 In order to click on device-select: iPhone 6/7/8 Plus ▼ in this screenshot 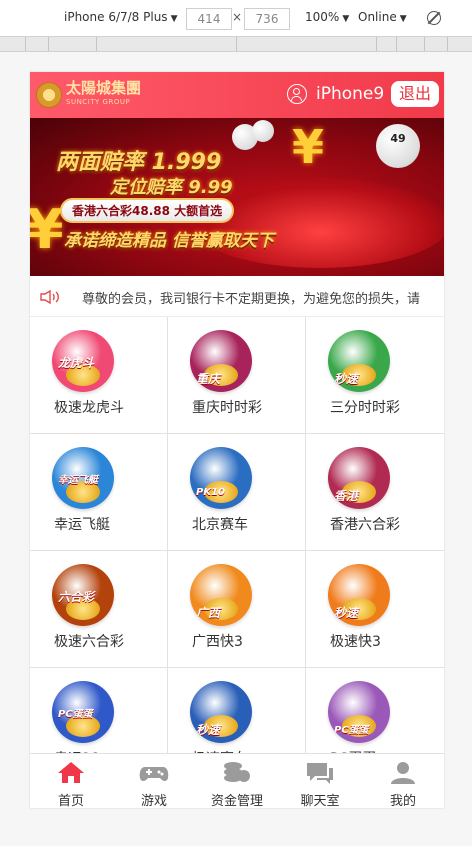, I will do `click(120, 17)`.